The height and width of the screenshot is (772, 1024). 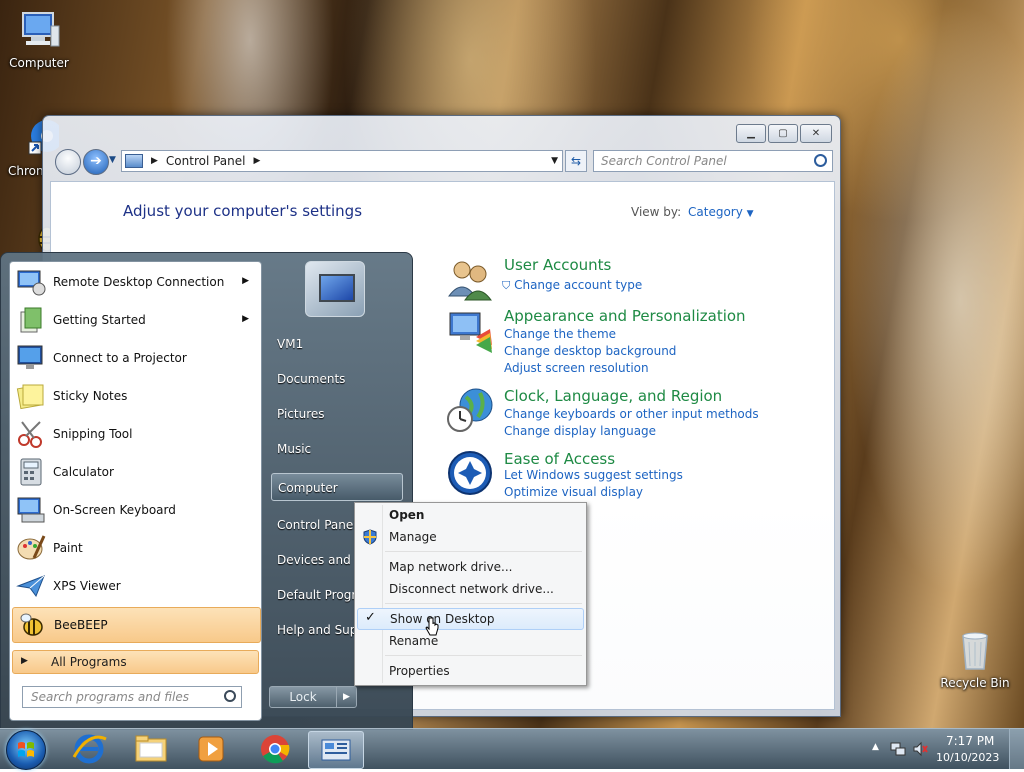 I want to click on program-calculator: Calculator, so click(x=135, y=472).